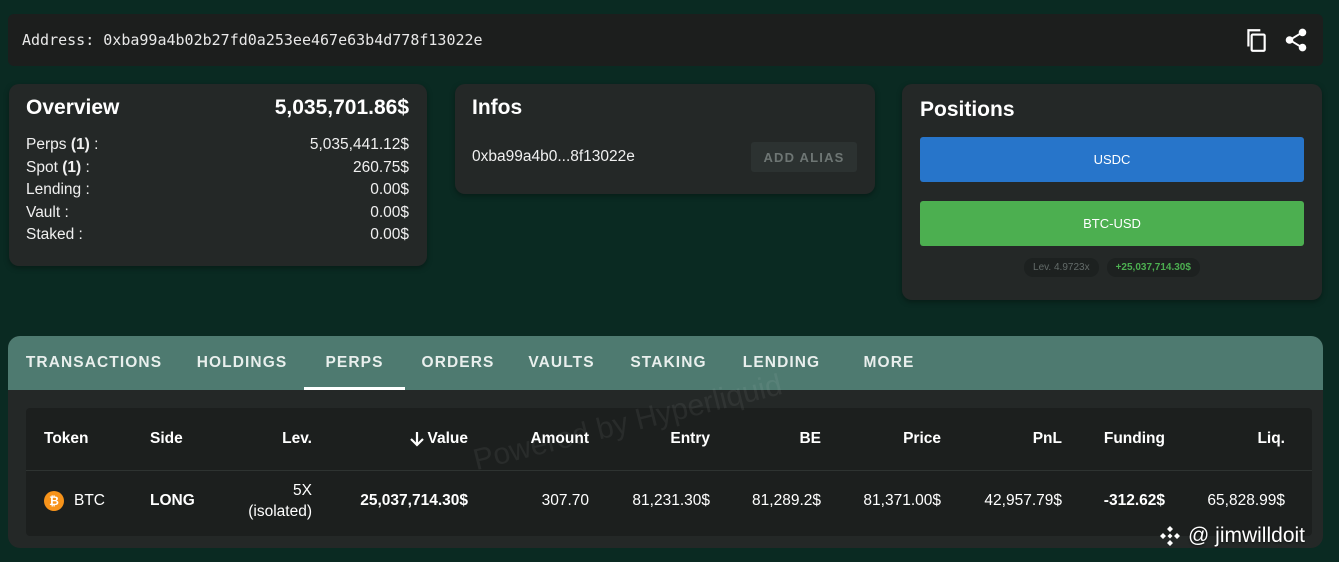  What do you see at coordinates (1134, 500) in the screenshot?
I see `cell-funding: -312.62$` at bounding box center [1134, 500].